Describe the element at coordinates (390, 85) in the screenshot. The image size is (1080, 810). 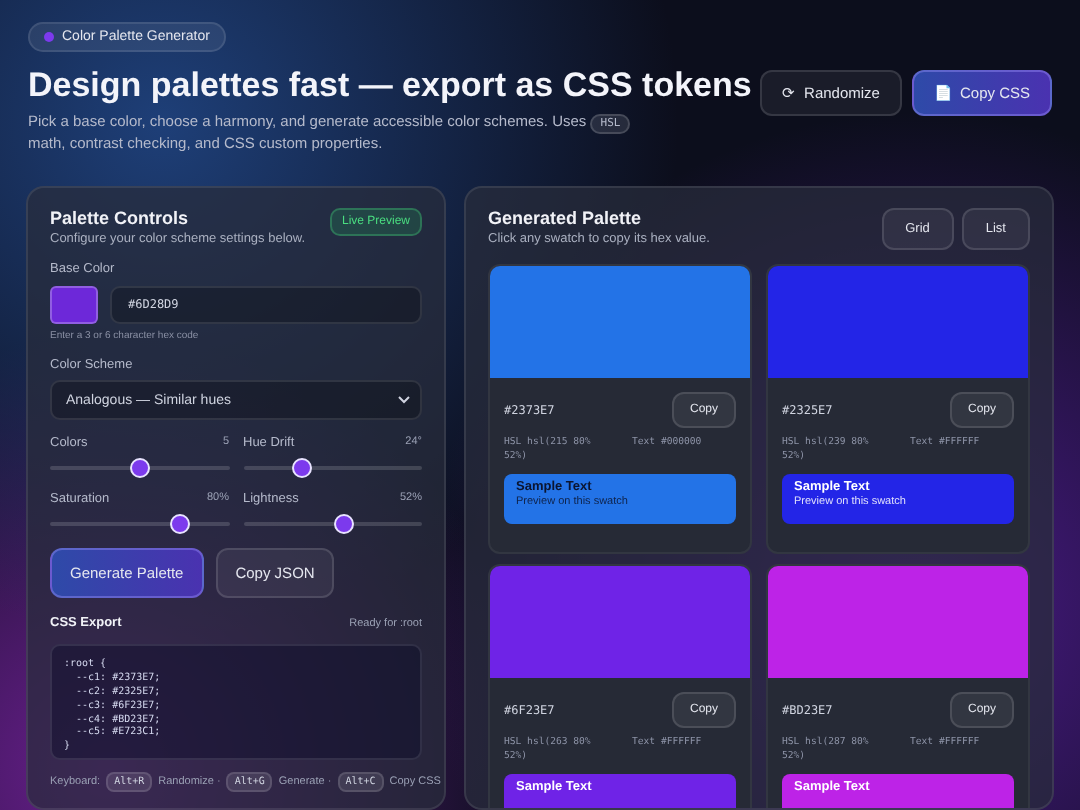
I see `page-title: Design palettes fast — export as CSS tokens` at that location.